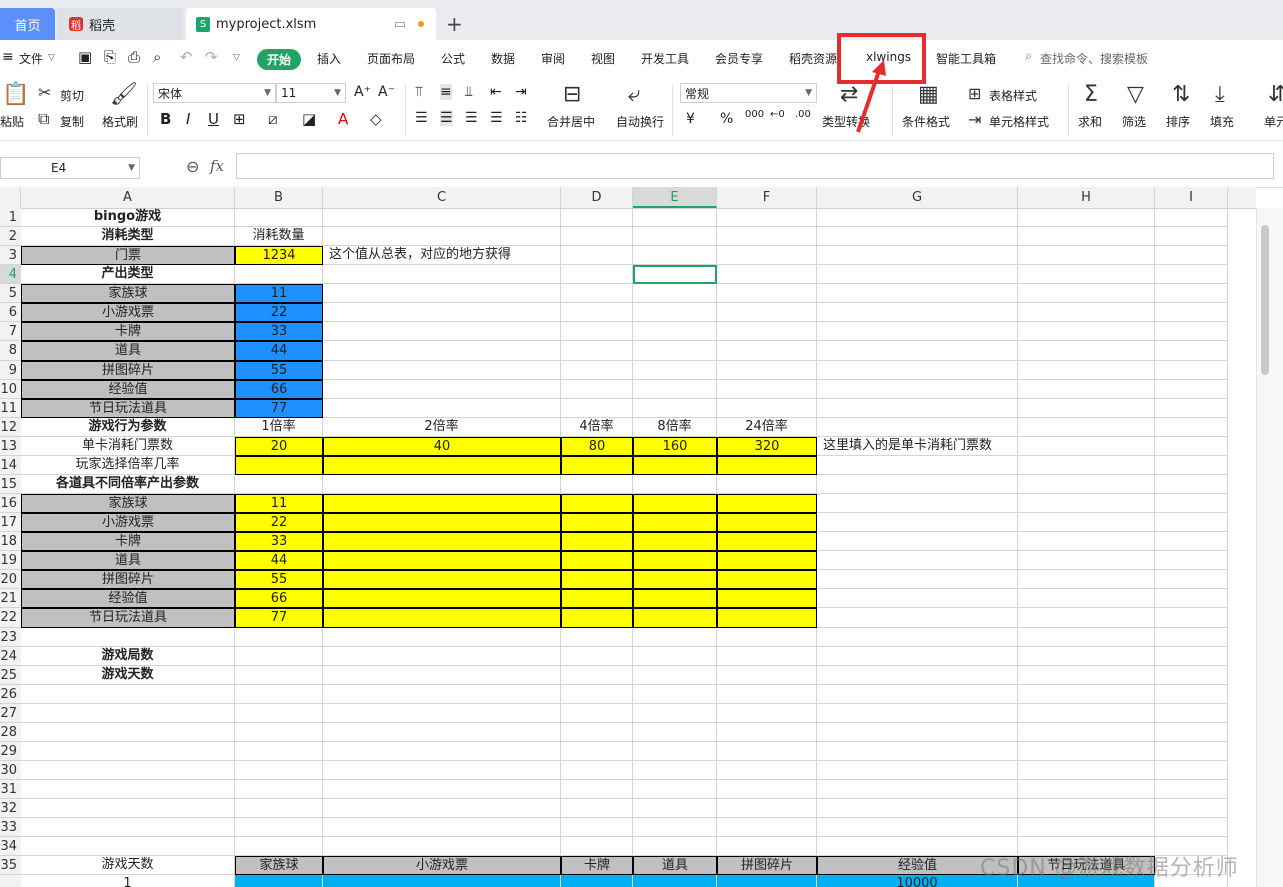 The width and height of the screenshot is (1283, 887). Describe the element at coordinates (675, 313) in the screenshot. I see `cell-e6` at that location.